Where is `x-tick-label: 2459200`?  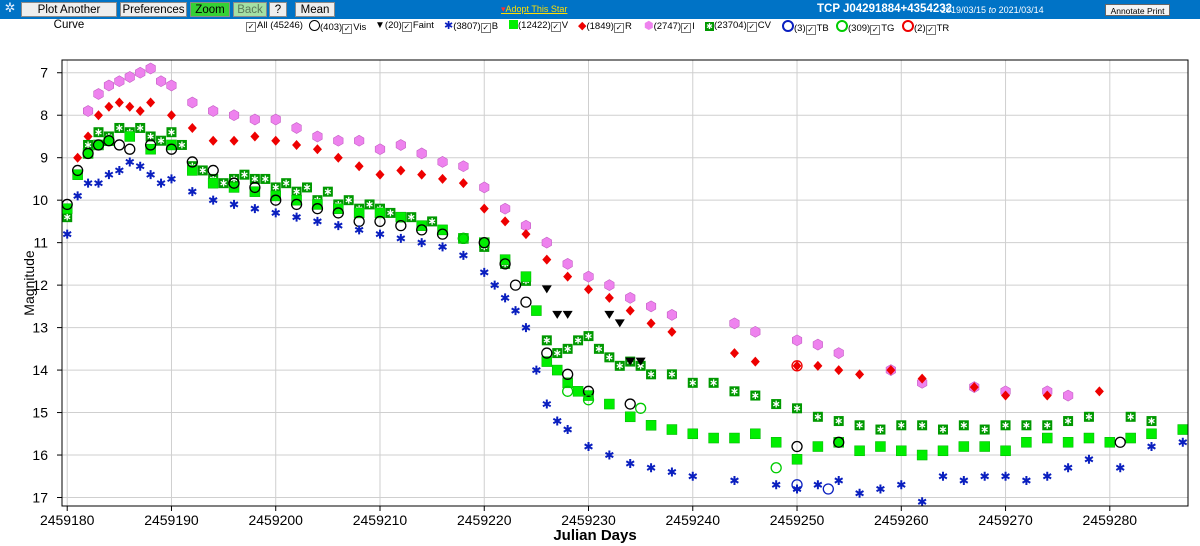
x-tick-label: 2459200 is located at coordinates (275, 520).